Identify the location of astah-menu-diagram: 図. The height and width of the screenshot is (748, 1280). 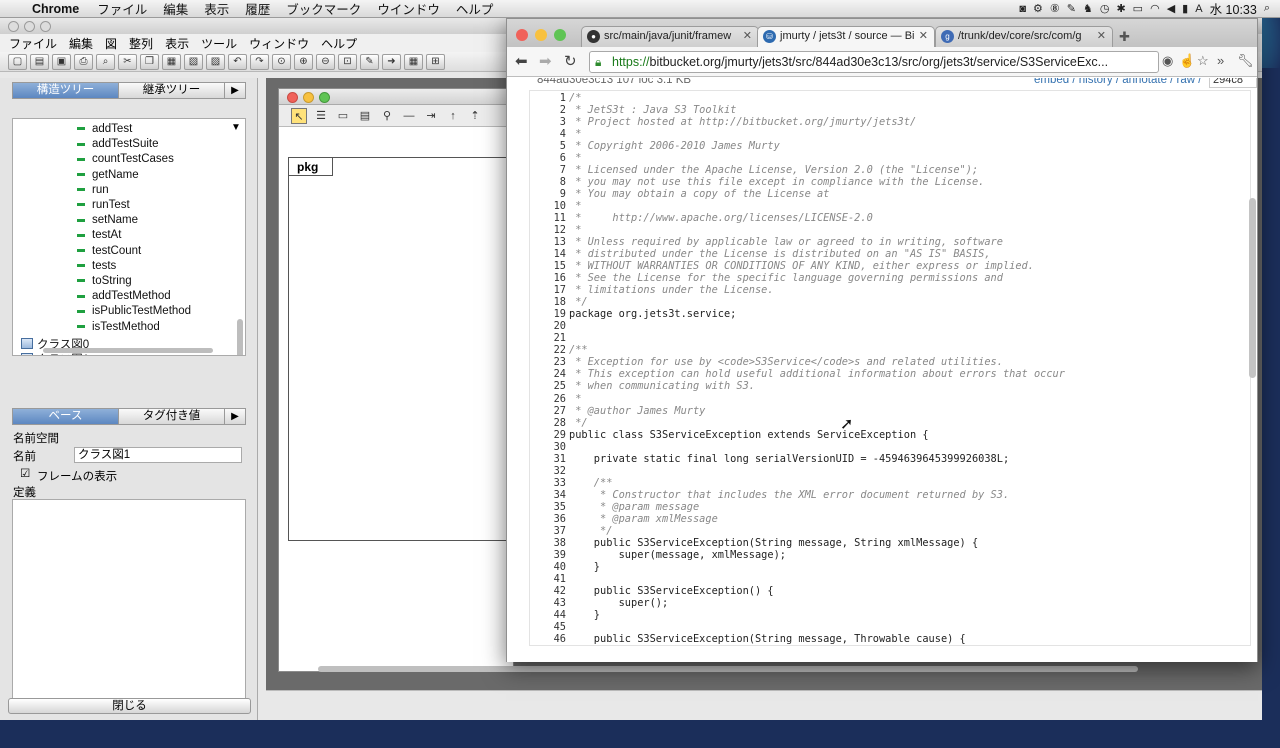
(114, 43).